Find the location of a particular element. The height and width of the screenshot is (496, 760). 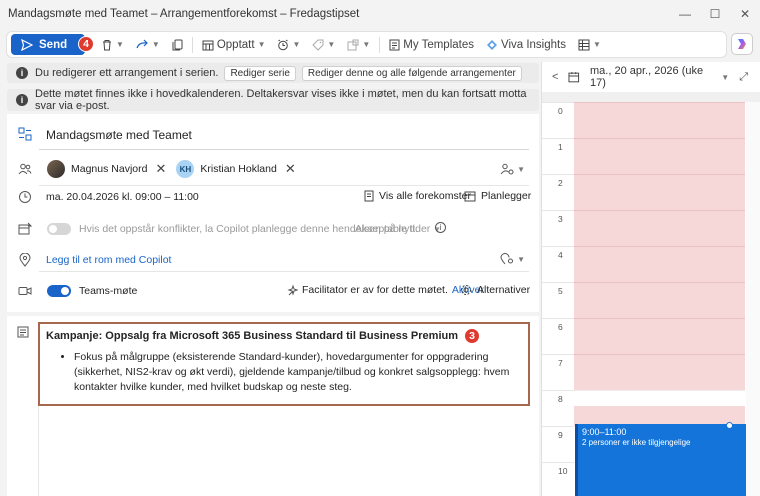

chevron-left-icon: < is located at coordinates (555, 77).